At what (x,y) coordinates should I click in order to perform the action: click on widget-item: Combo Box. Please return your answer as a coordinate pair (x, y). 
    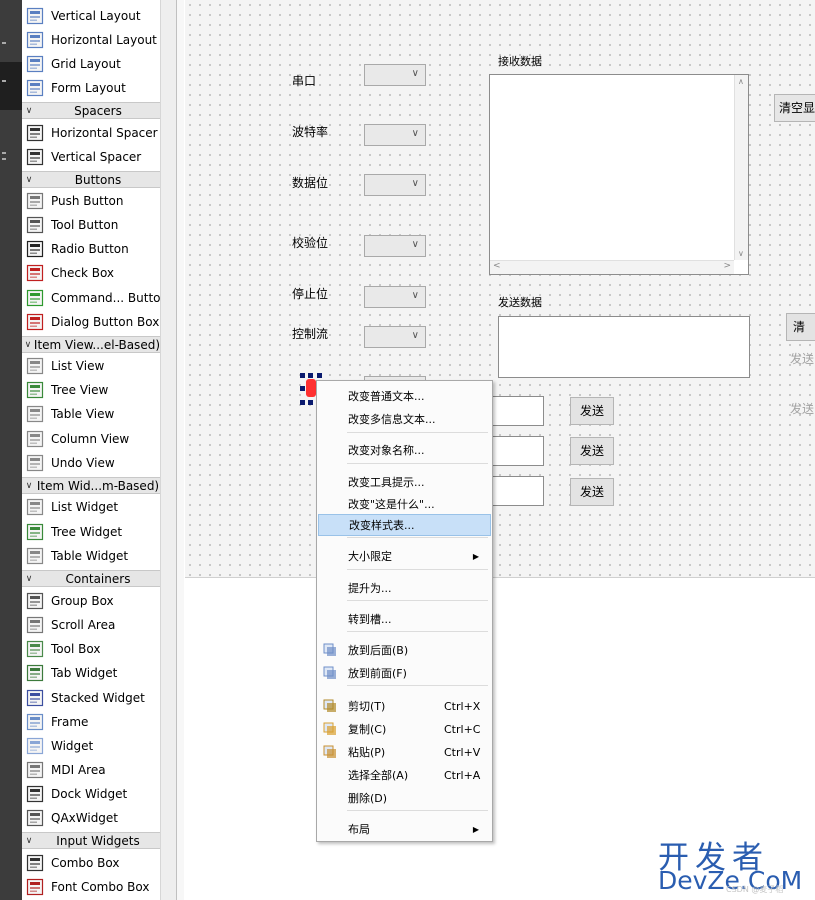
    Looking at the image, I should click on (91, 863).